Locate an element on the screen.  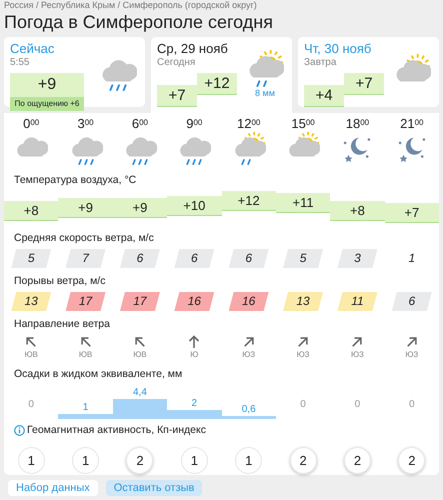
max-temperature: +7 is located at coordinates (364, 84).